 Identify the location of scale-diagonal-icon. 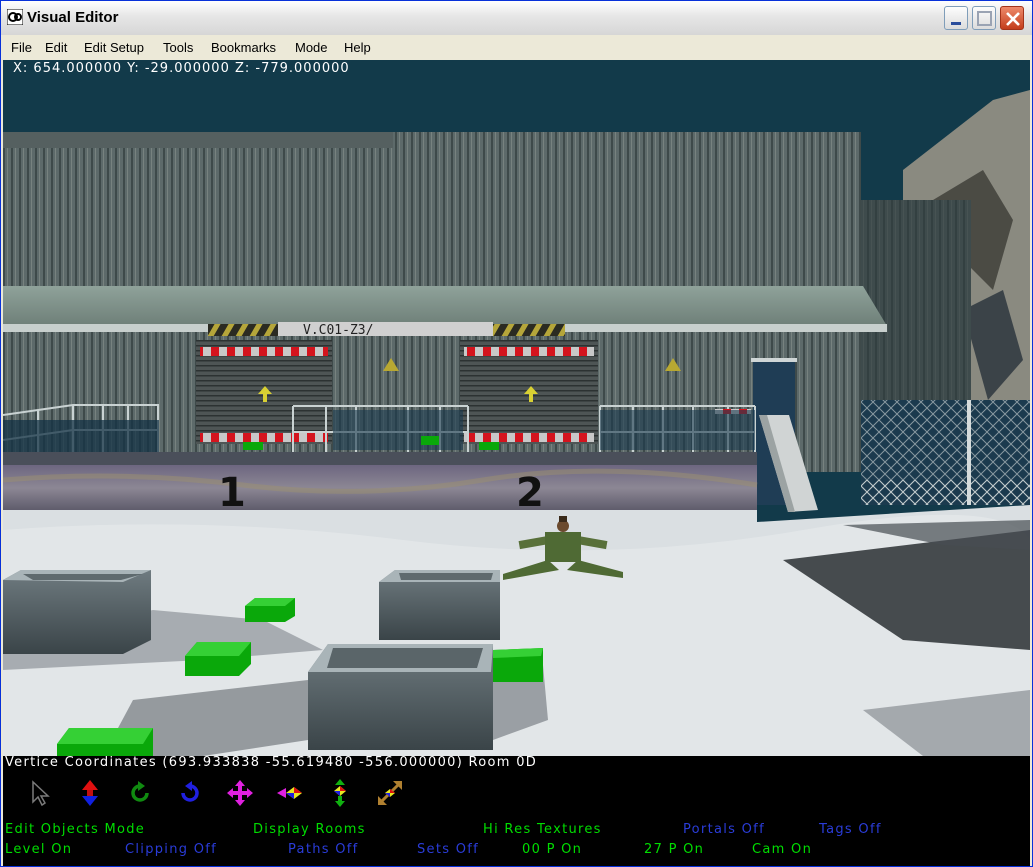
(390, 793).